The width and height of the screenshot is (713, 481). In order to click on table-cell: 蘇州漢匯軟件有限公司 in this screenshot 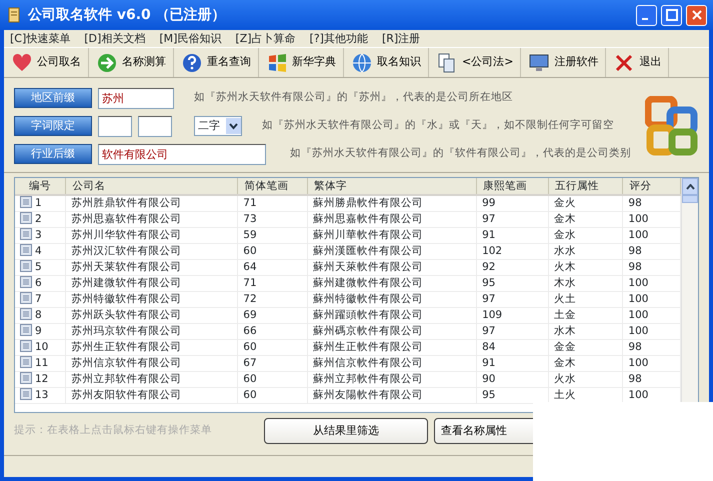, I will do `click(392, 251)`.